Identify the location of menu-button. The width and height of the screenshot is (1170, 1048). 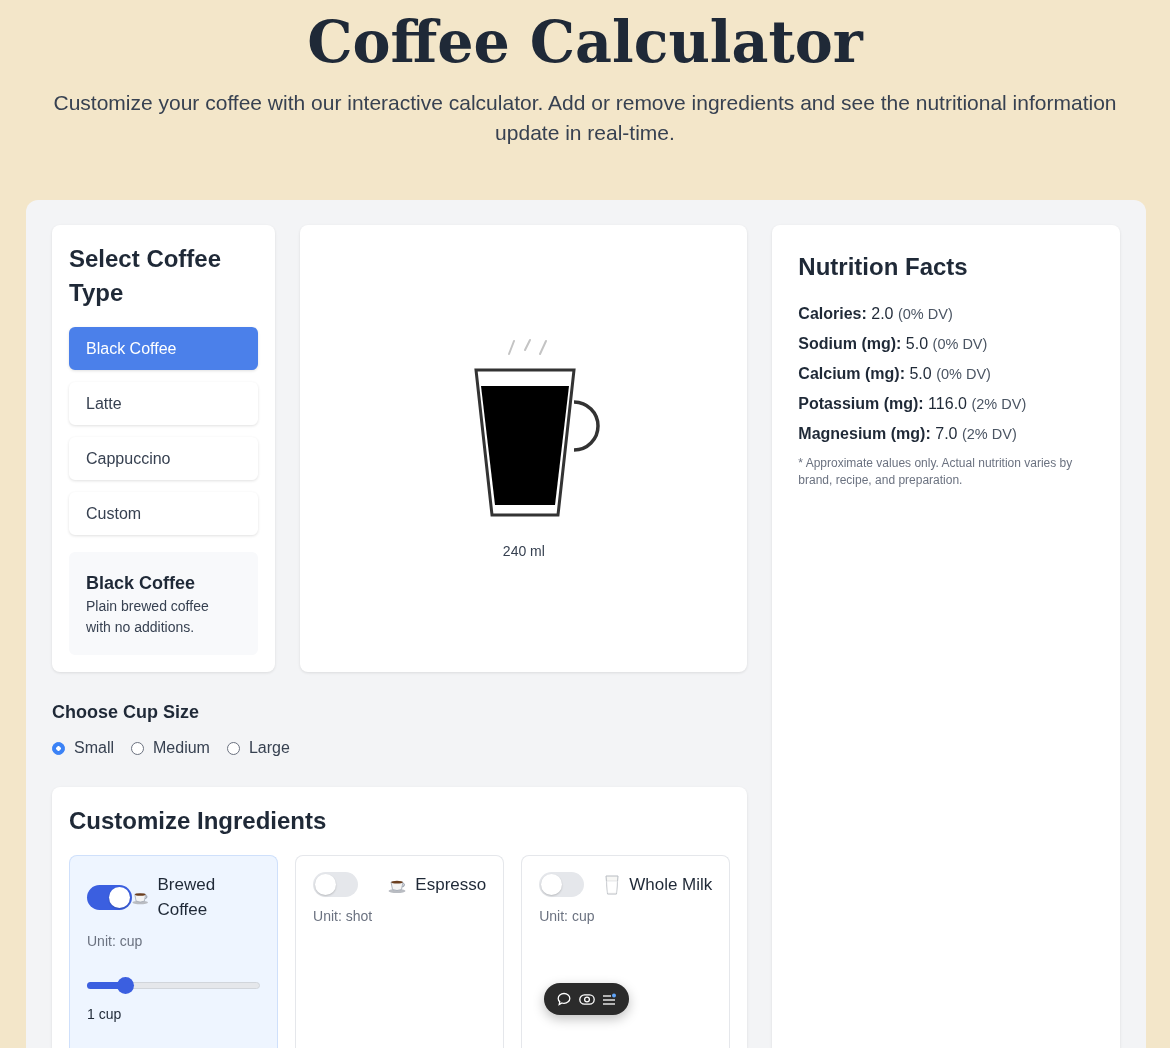
(608, 999).